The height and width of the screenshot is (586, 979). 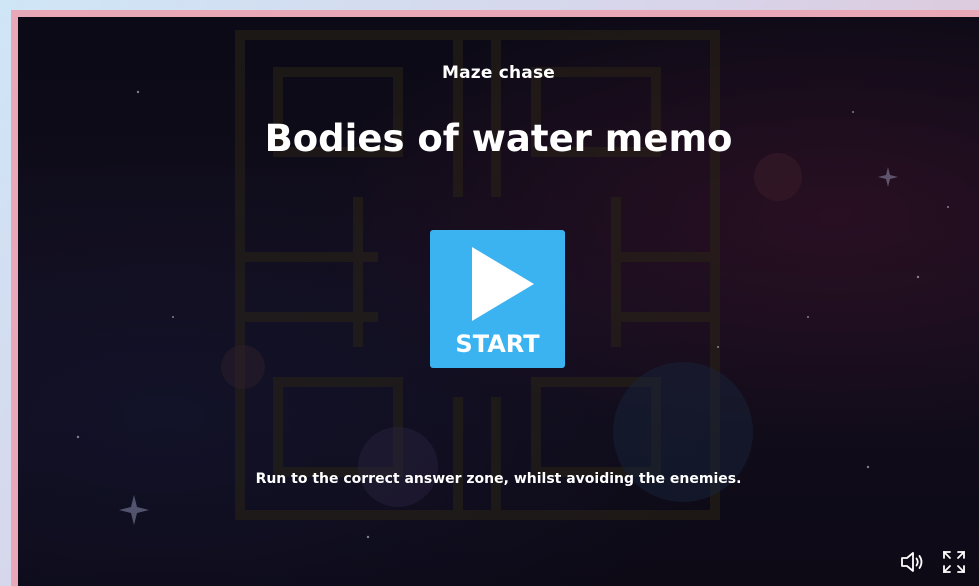 I want to click on speaker-icon, so click(x=912, y=562).